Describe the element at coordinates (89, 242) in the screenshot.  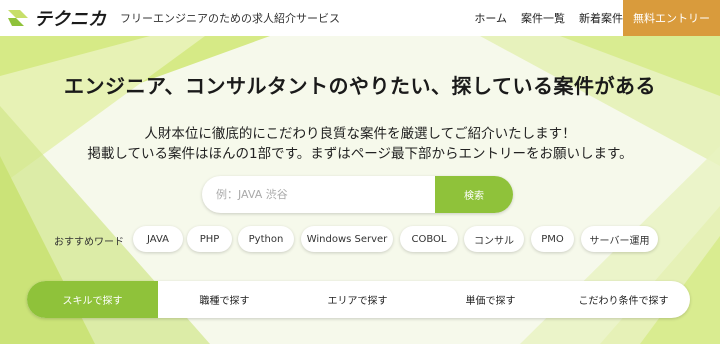
I see `keywords-label: おすすめワード` at that location.